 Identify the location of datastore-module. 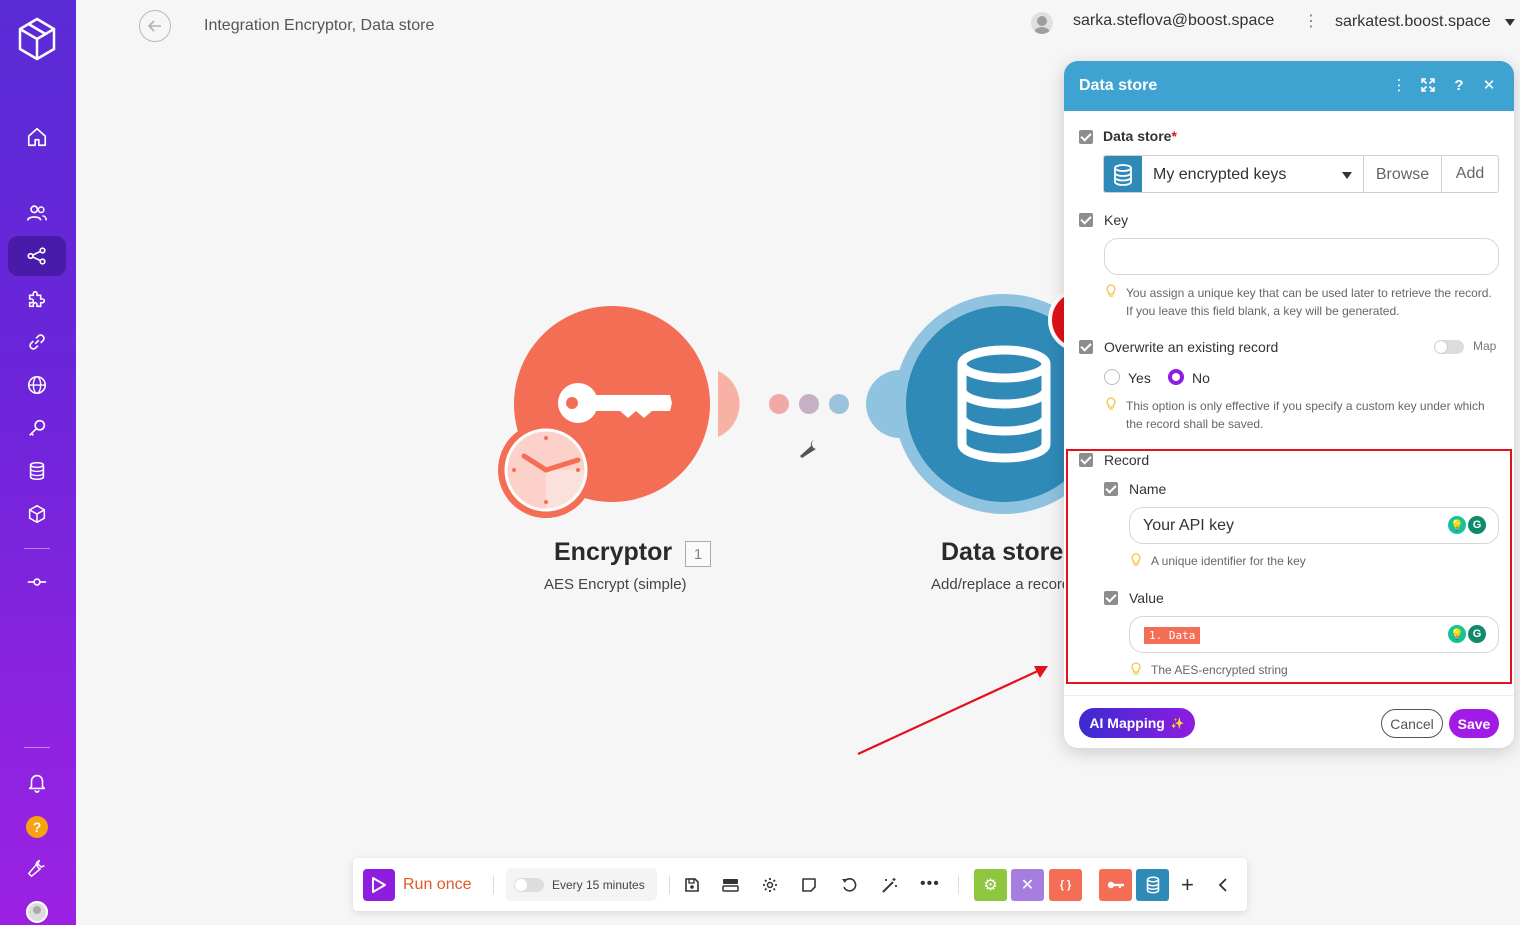
(973, 401).